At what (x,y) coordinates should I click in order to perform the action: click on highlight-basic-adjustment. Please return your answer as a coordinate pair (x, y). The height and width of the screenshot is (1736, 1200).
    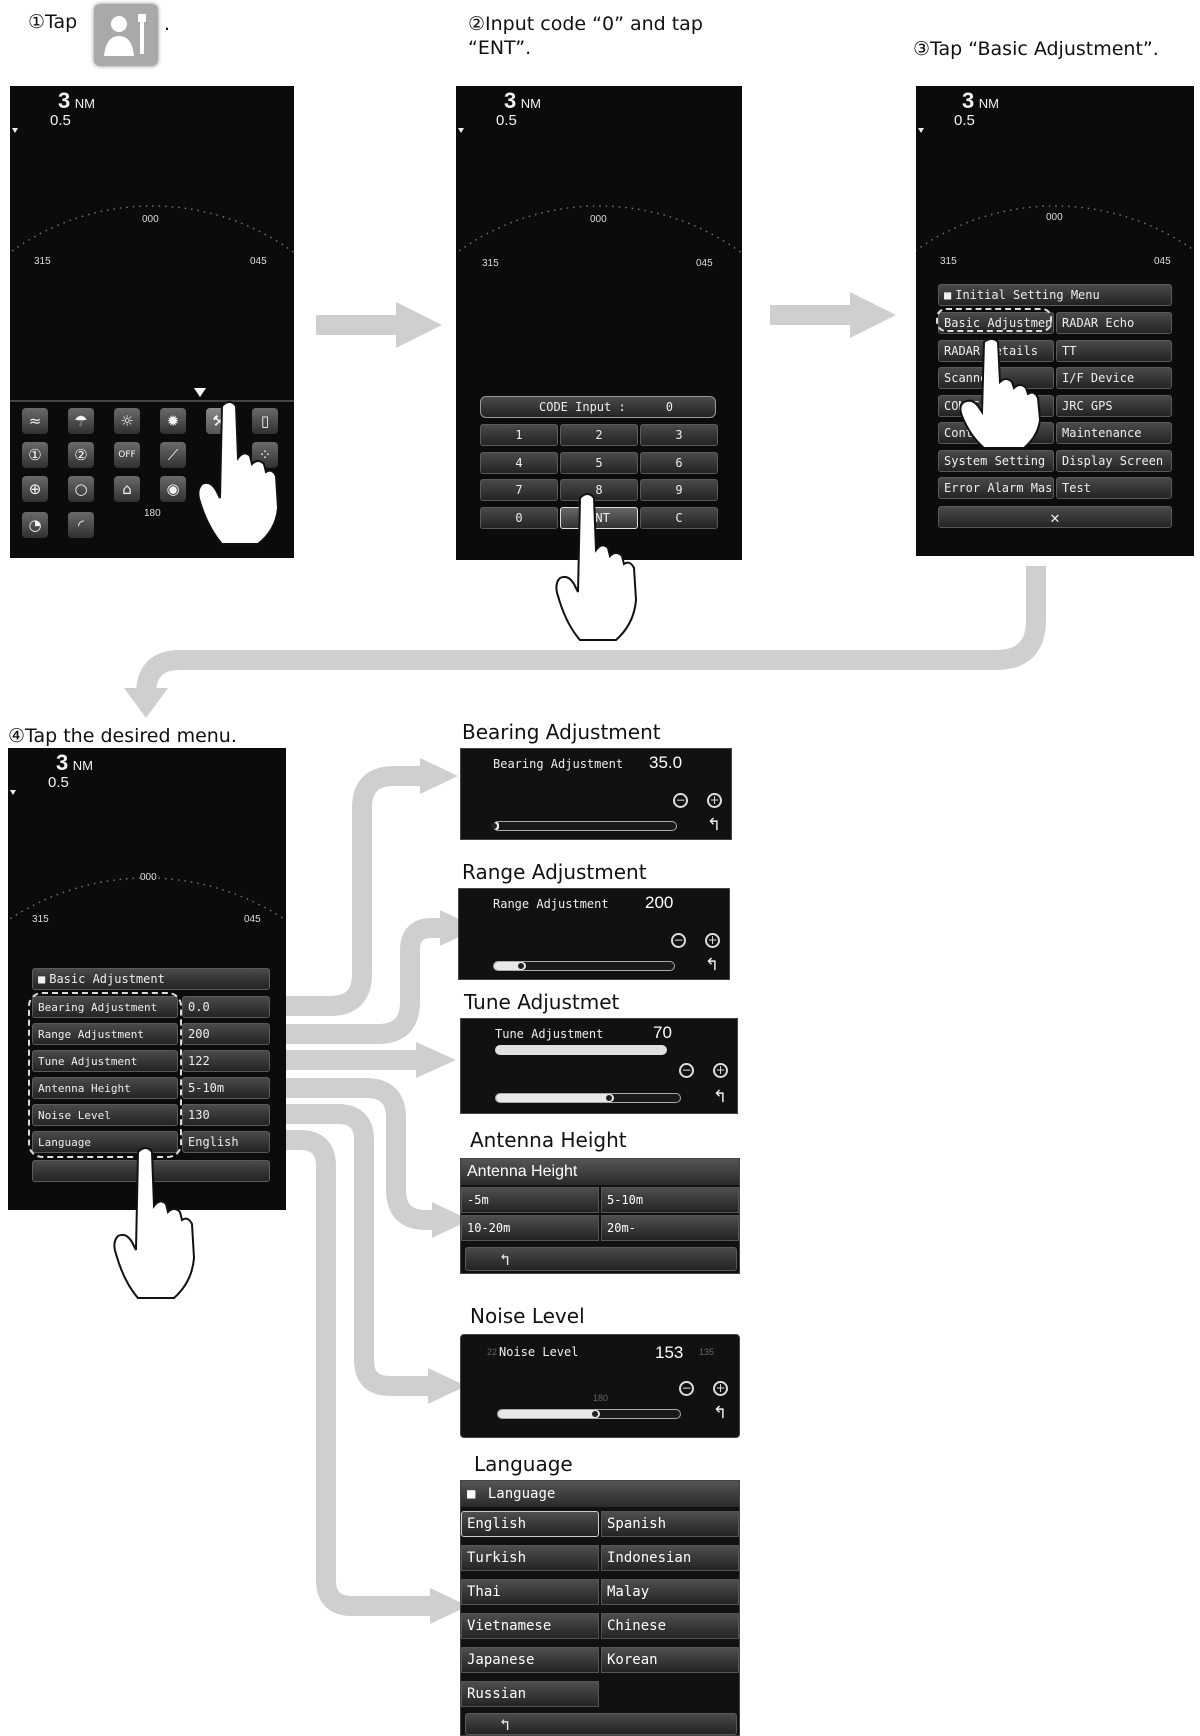
    Looking at the image, I should click on (994, 320).